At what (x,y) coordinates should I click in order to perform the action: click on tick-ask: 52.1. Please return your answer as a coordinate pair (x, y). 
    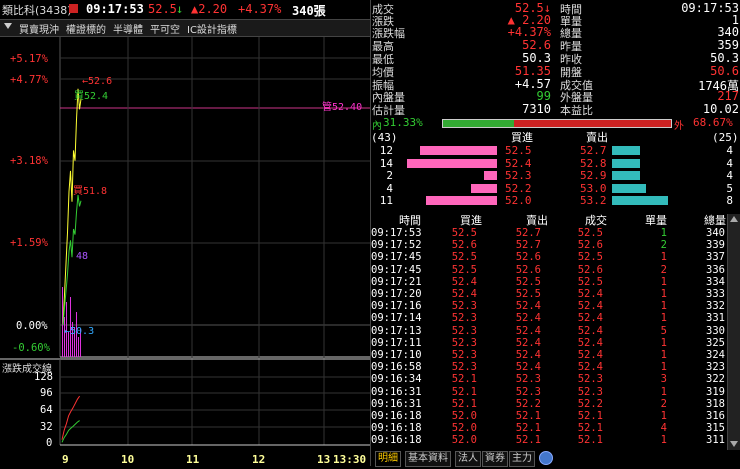
    Looking at the image, I should click on (528, 440).